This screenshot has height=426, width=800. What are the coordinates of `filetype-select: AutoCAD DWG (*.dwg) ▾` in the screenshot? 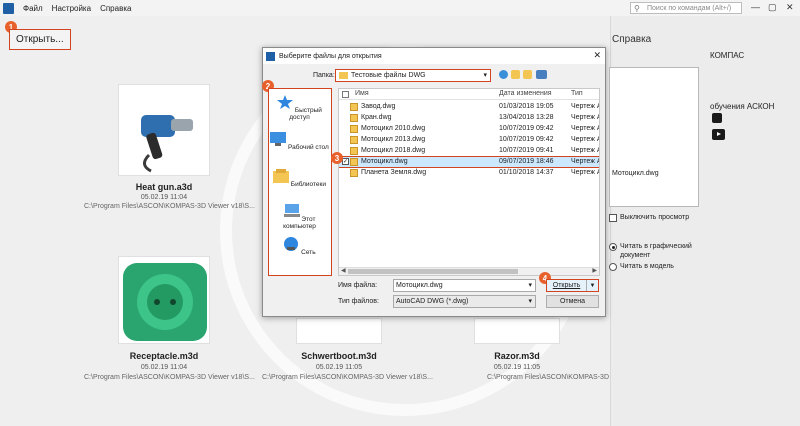 It's located at (464, 301).